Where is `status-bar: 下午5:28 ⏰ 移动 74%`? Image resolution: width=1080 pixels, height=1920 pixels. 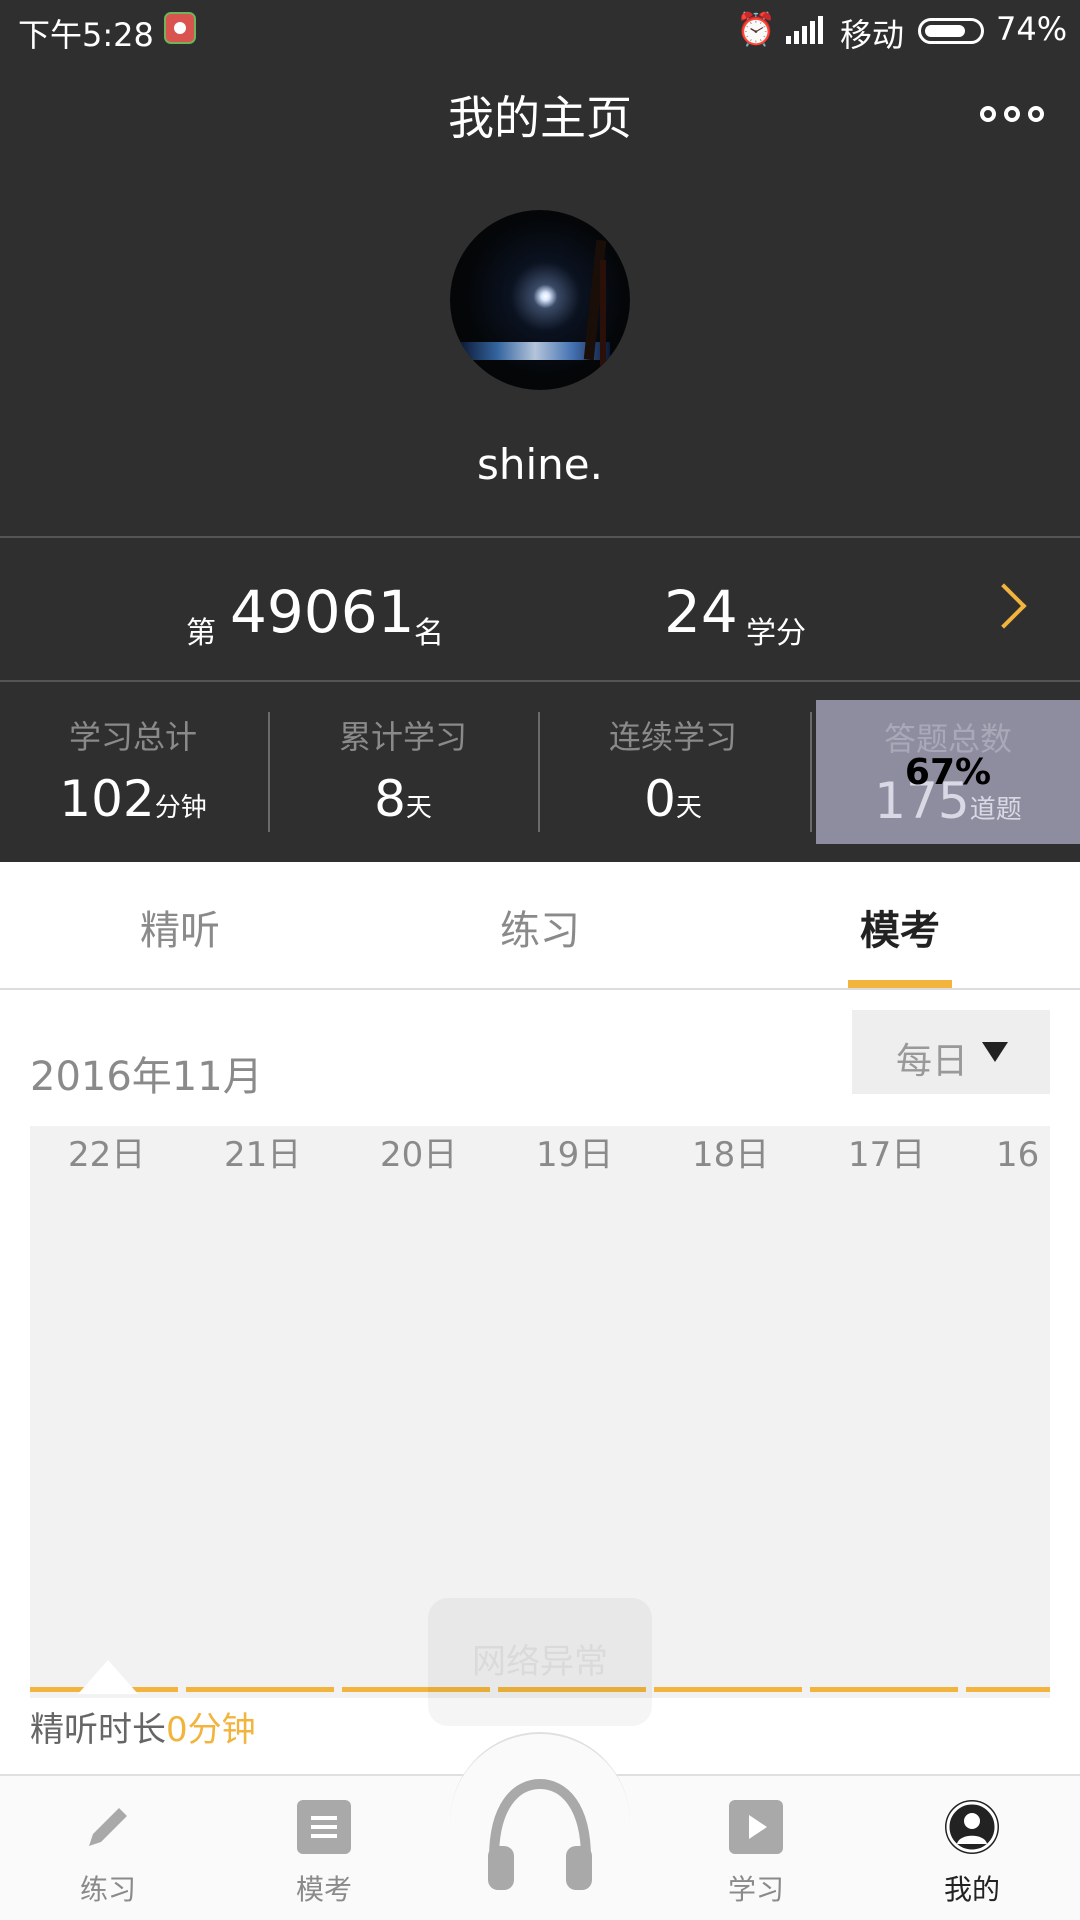
status-bar: 下午5:28 ⏰ 移动 74% is located at coordinates (540, 29).